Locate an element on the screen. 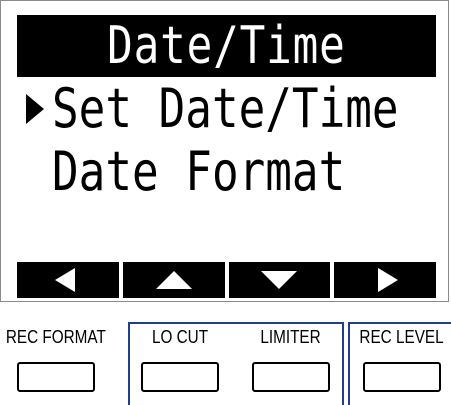  right-function-key is located at coordinates (385, 280).